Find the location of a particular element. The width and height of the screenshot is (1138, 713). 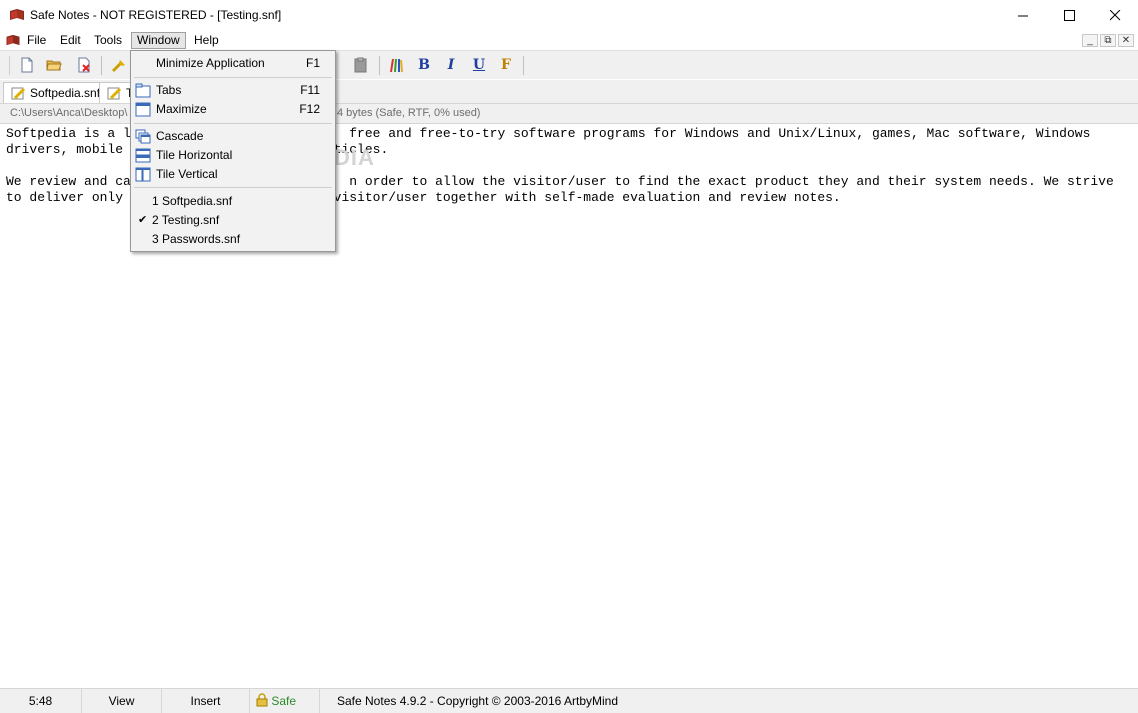

mdi-close-button: ✕ is located at coordinates (1126, 40).